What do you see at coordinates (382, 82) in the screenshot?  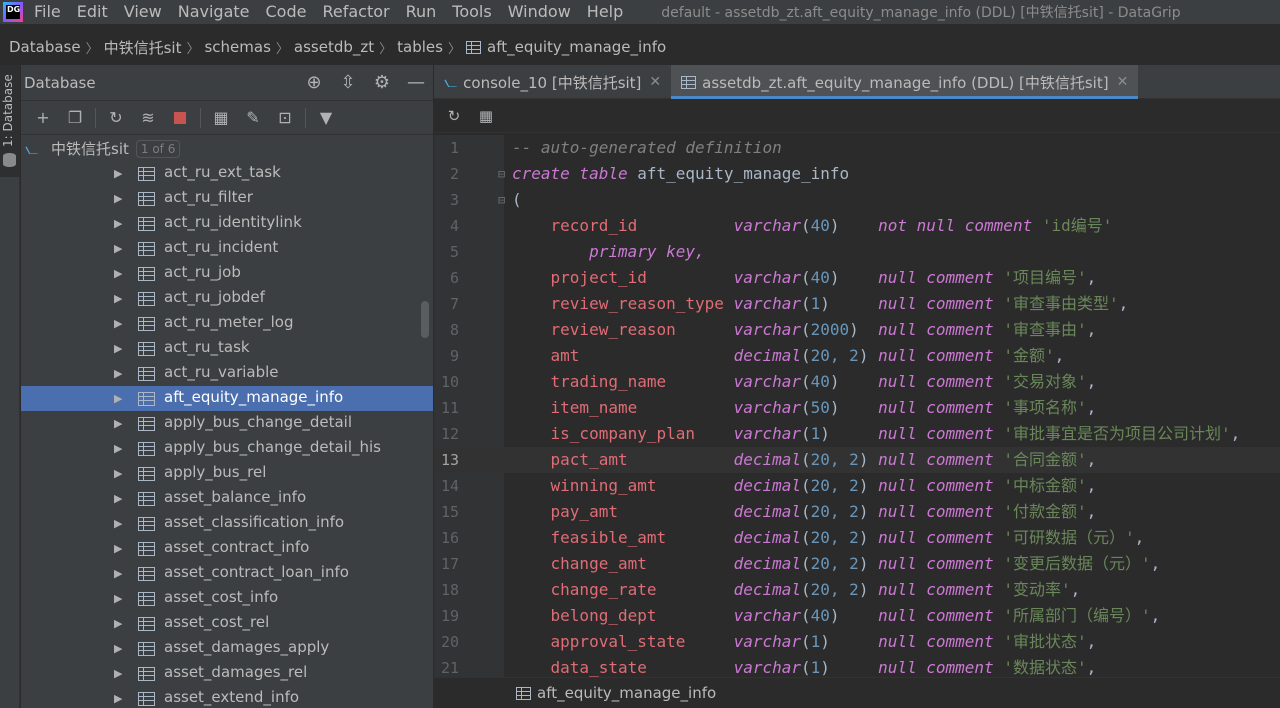 I see `gear-icon: ⚙` at bounding box center [382, 82].